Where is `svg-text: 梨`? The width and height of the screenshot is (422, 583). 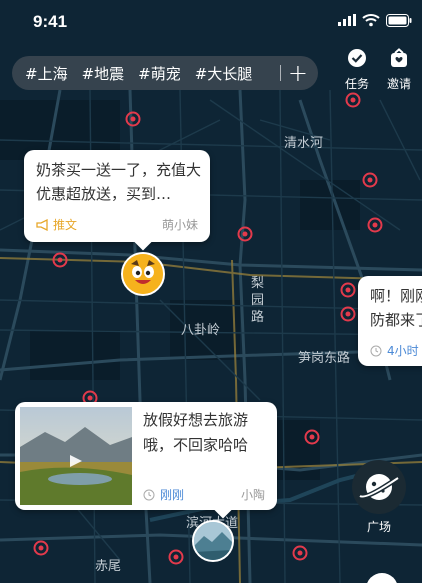
svg-text: 梨 is located at coordinates (257, 283).